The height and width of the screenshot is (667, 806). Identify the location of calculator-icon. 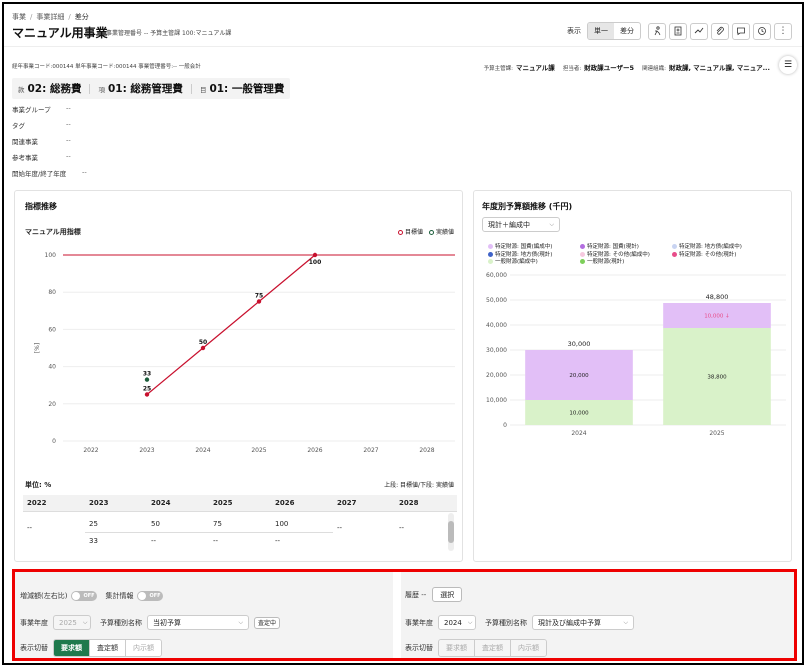
(678, 31).